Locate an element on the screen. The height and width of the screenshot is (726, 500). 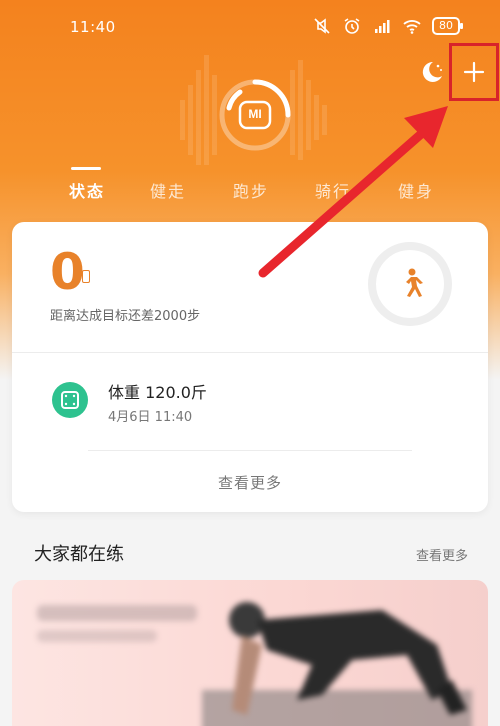
status-icons: 80 is located at coordinates (387, 26).